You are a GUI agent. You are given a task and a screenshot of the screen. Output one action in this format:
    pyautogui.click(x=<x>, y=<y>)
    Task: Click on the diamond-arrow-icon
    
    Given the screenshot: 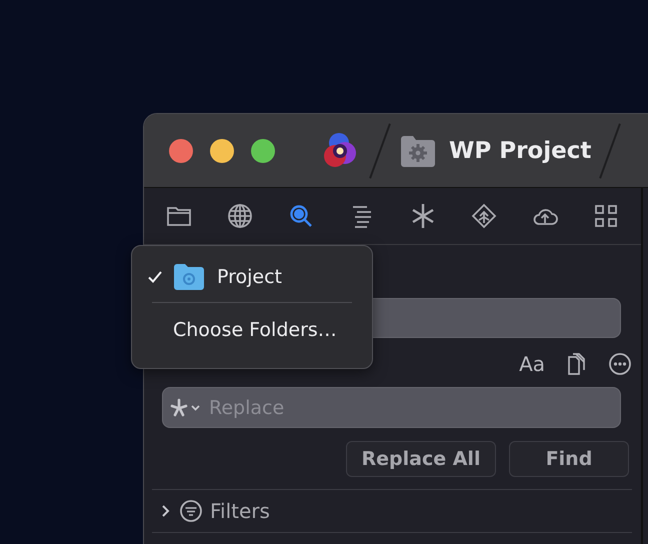 What is the action you would take?
    pyautogui.click(x=484, y=216)
    